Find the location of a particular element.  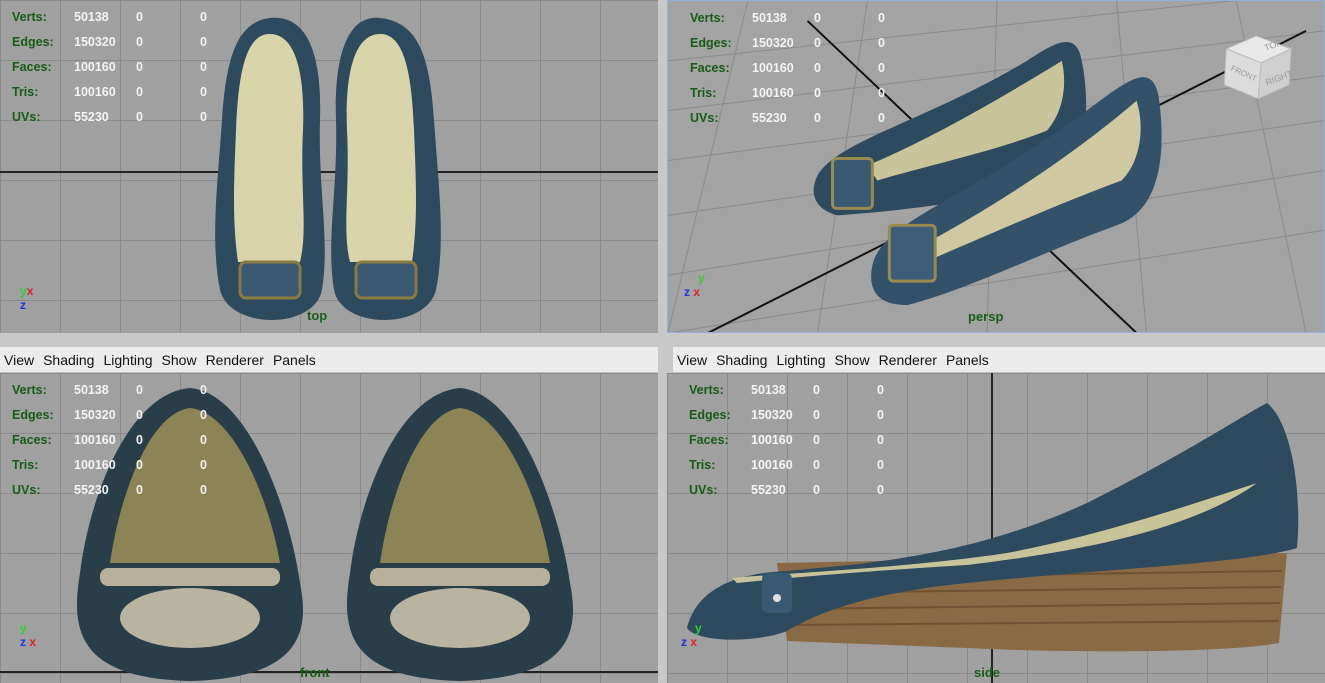

camera-name: top is located at coordinates (317, 315).